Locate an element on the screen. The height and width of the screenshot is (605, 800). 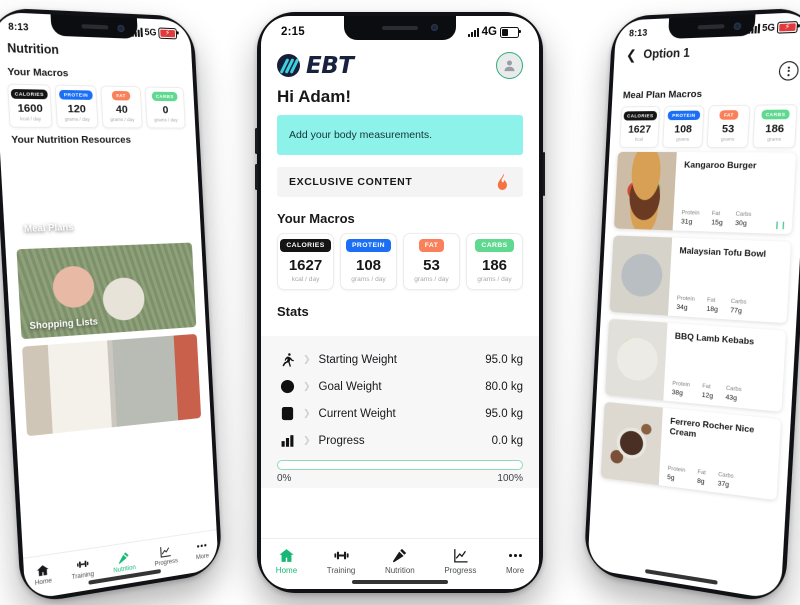
macro-card: FAT 40 grams / day is located at coordinates (121, 107).